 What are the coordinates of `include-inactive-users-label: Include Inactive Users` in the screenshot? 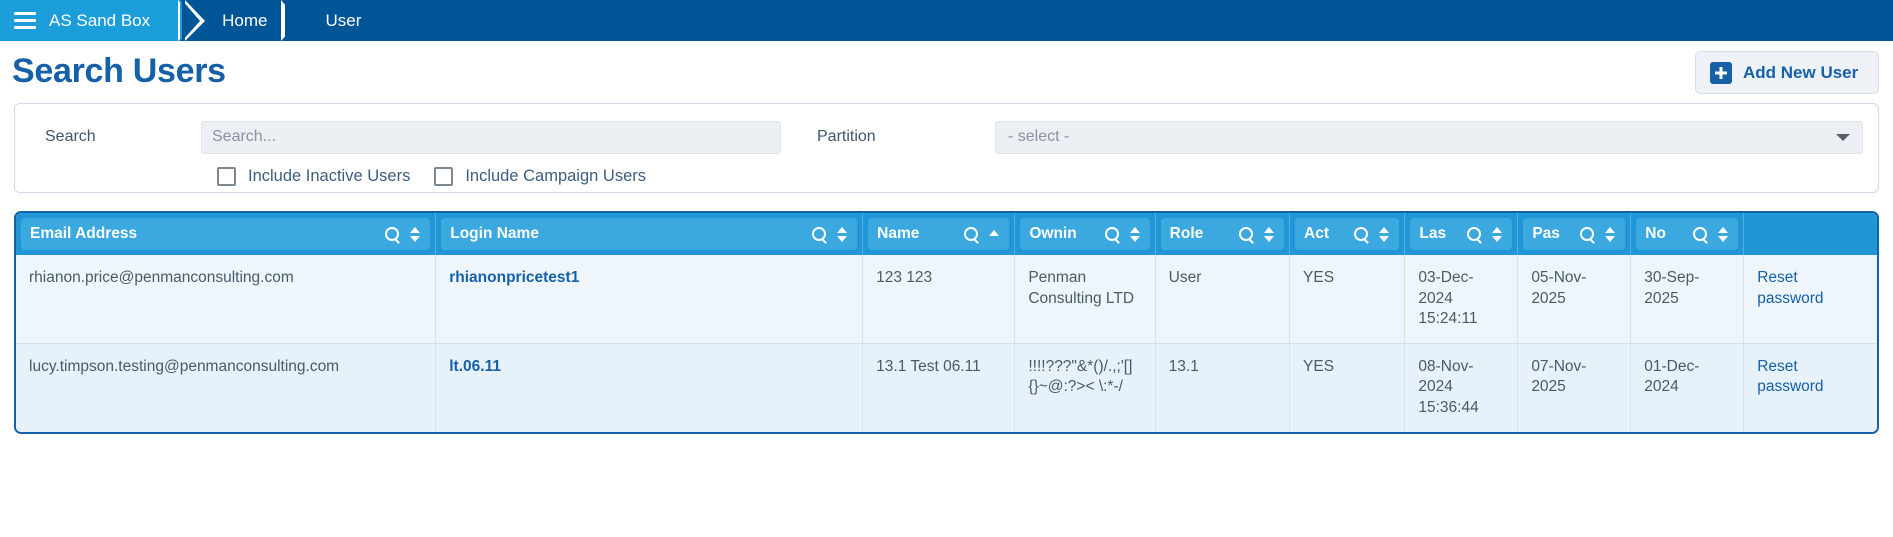 It's located at (329, 176).